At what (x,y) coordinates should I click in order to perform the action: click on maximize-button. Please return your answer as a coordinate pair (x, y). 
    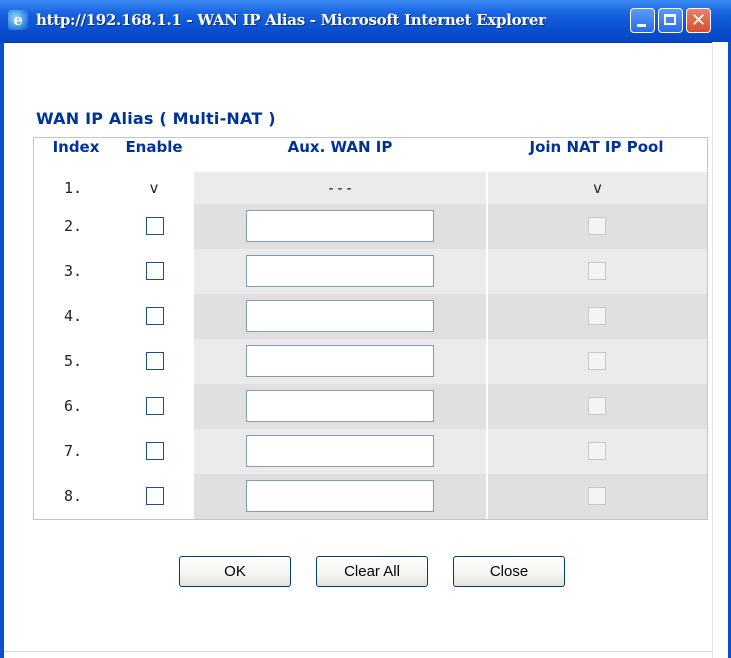
    Looking at the image, I should click on (670, 20).